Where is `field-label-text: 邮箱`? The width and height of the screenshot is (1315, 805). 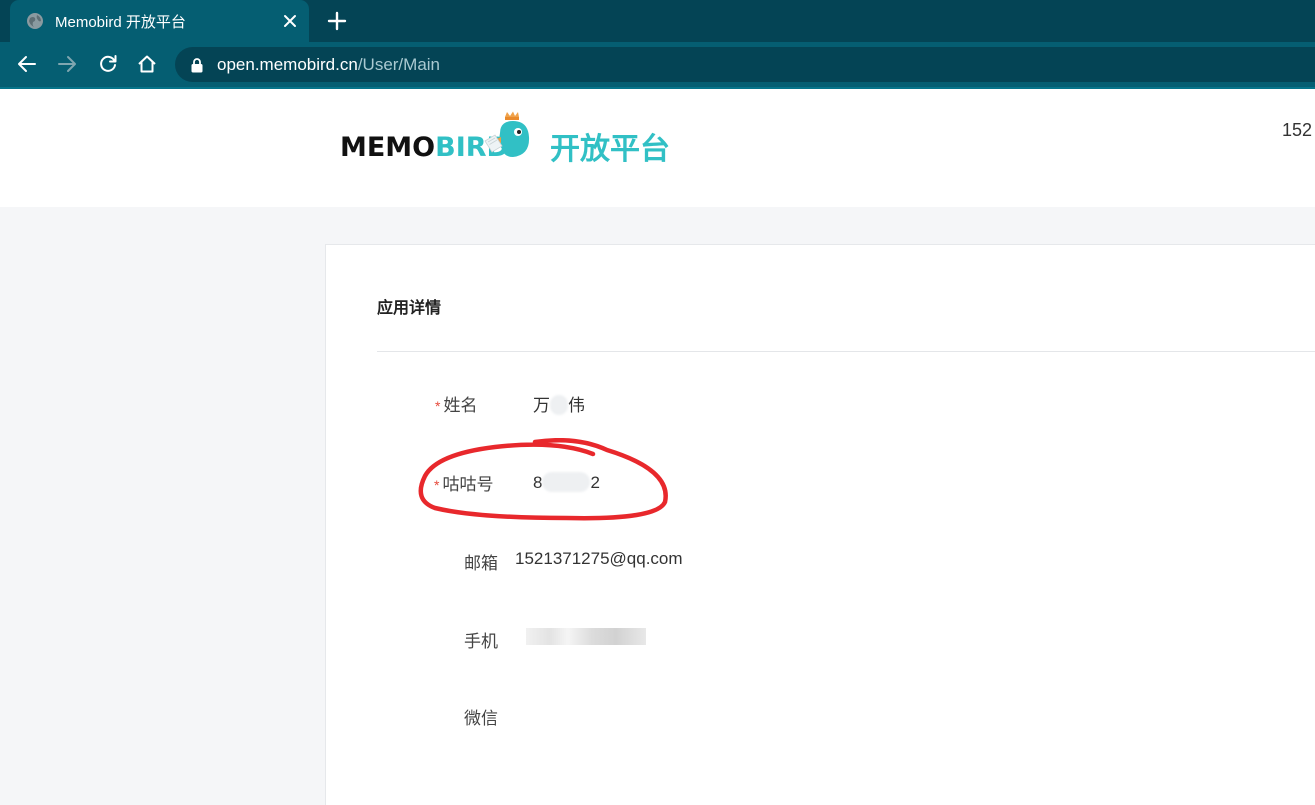
field-label-text: 邮箱 is located at coordinates (481, 563).